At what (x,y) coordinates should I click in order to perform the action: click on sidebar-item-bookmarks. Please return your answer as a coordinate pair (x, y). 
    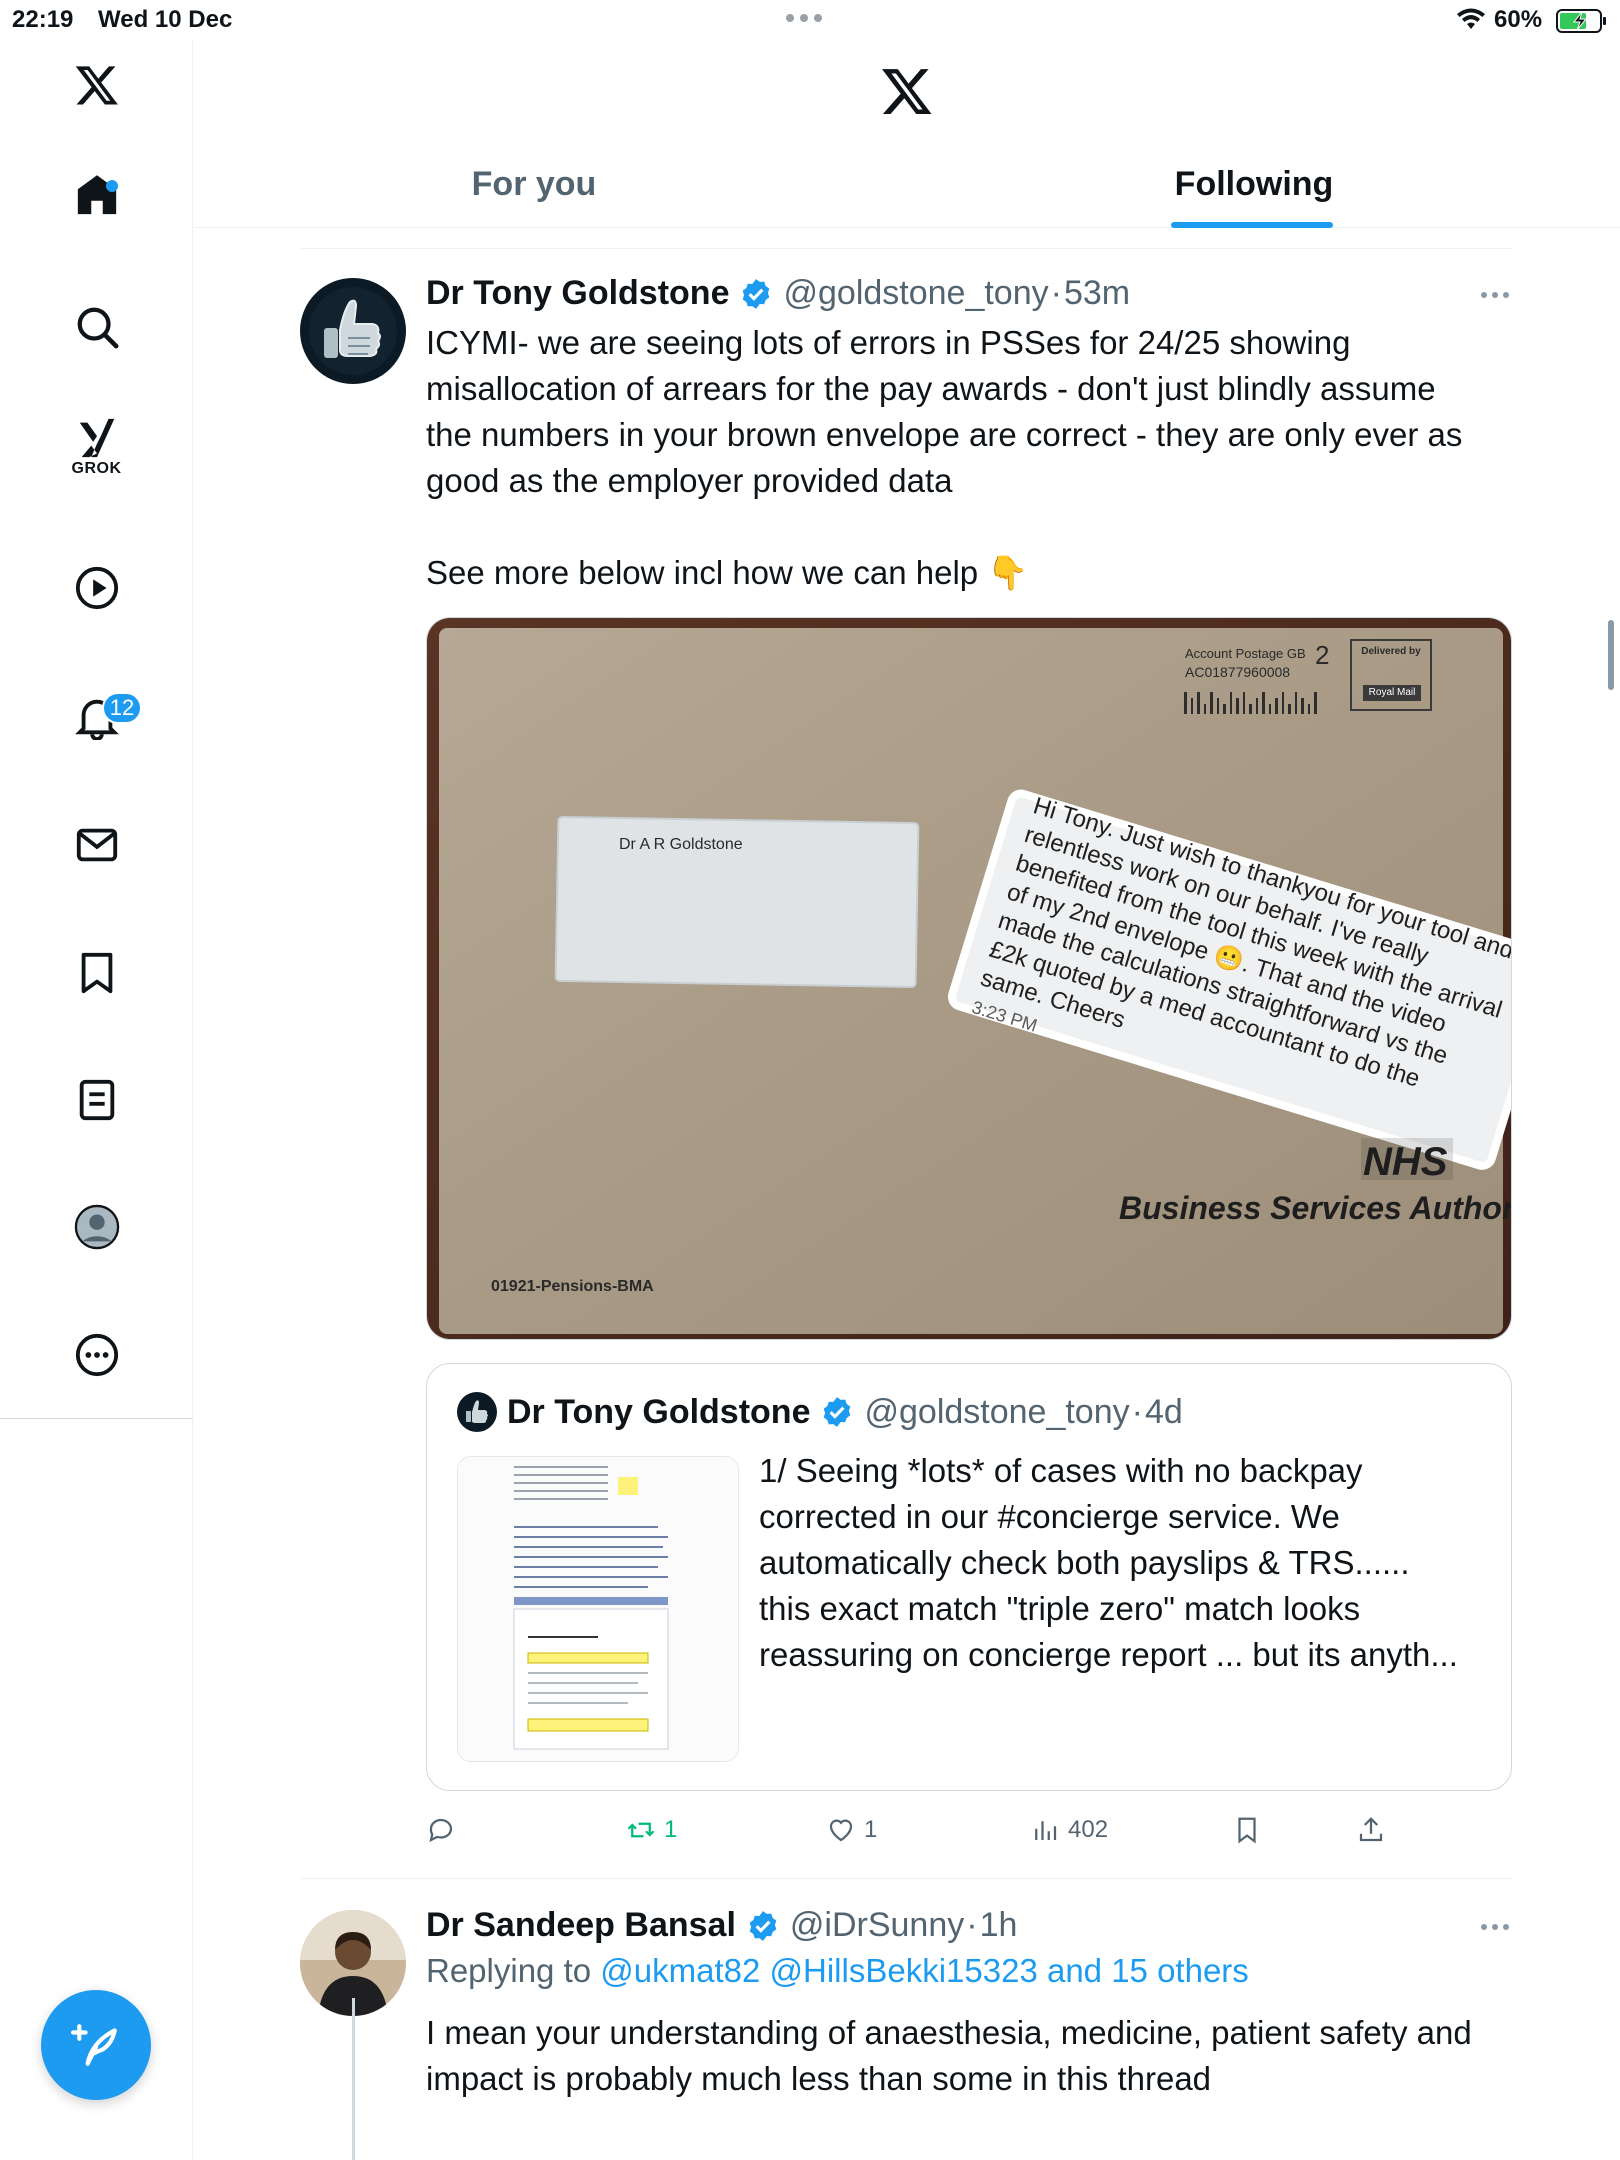
    Looking at the image, I should click on (96, 973).